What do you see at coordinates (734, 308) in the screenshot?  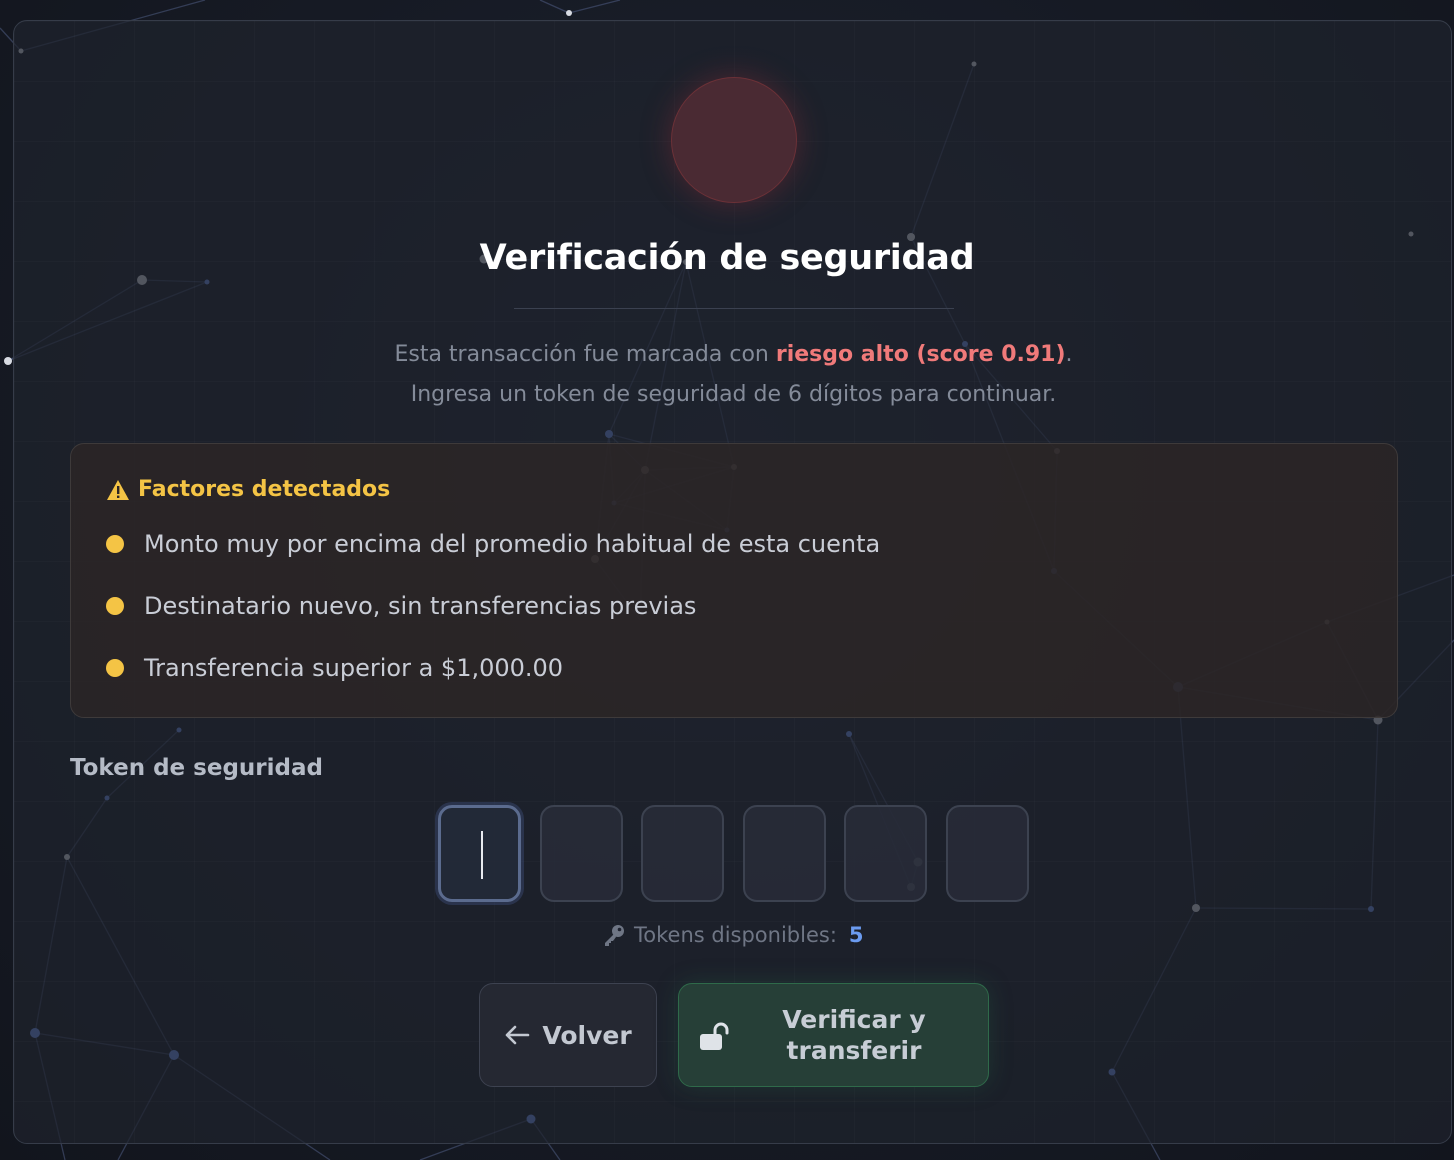 I see `title-divider` at bounding box center [734, 308].